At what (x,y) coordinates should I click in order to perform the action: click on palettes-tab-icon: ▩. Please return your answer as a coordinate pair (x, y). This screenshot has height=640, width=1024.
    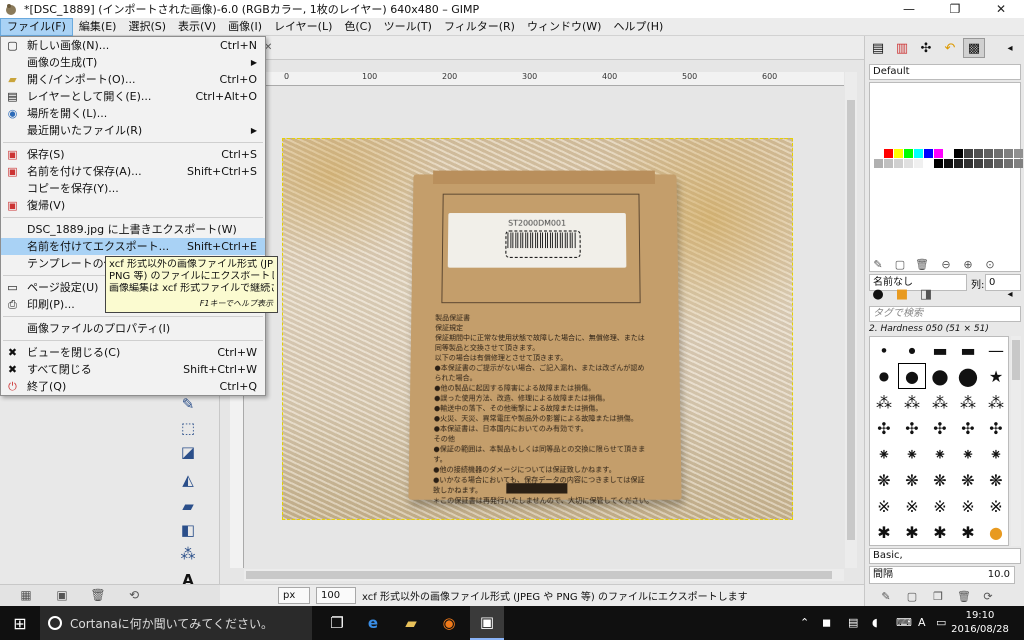
    Looking at the image, I should click on (974, 48).